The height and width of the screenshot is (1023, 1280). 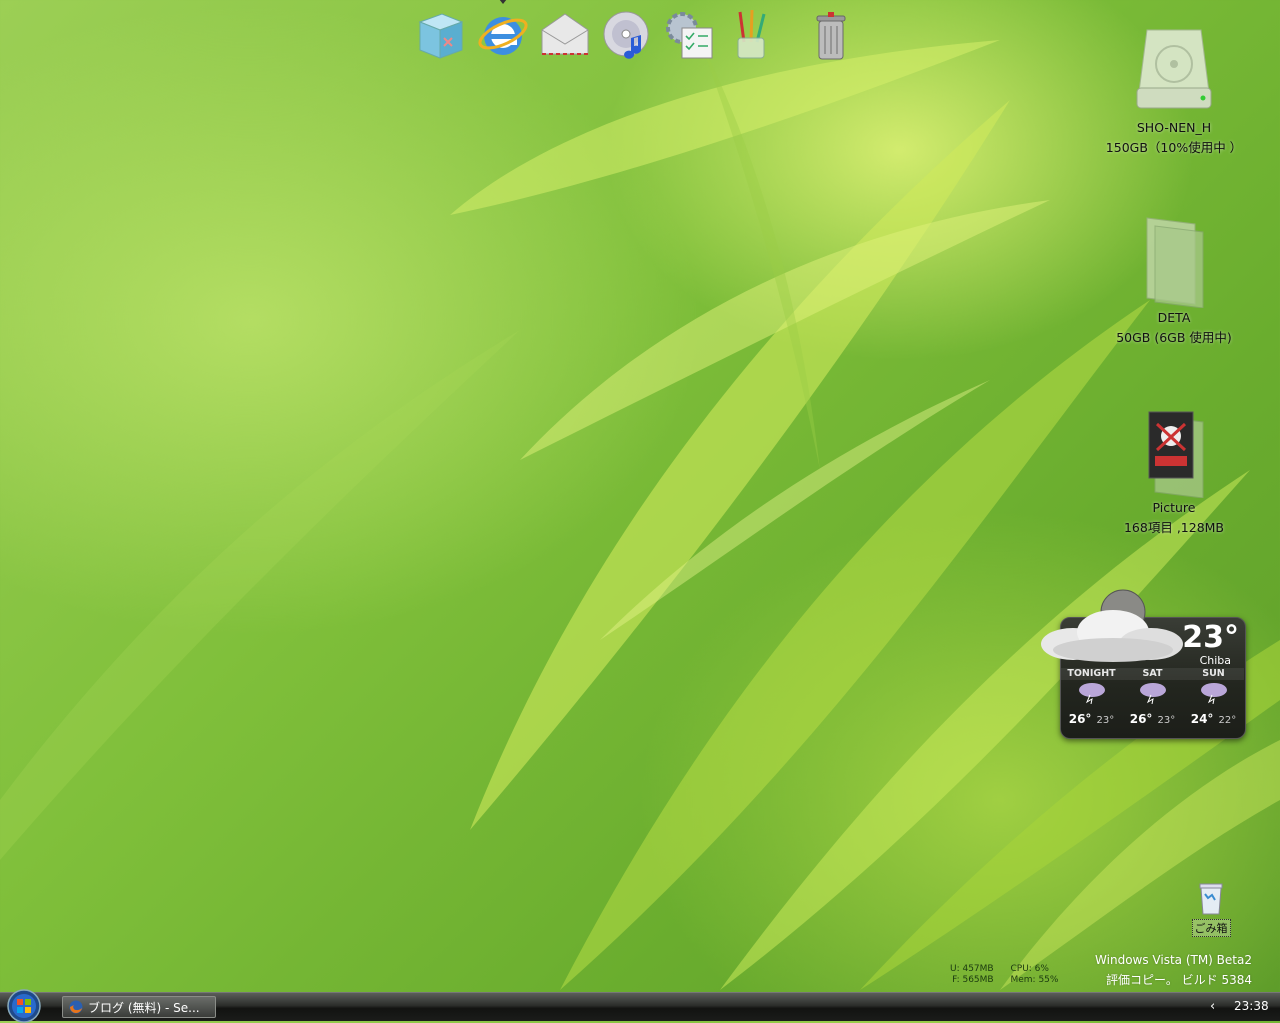 I want to click on dock, so click(x=636, y=35).